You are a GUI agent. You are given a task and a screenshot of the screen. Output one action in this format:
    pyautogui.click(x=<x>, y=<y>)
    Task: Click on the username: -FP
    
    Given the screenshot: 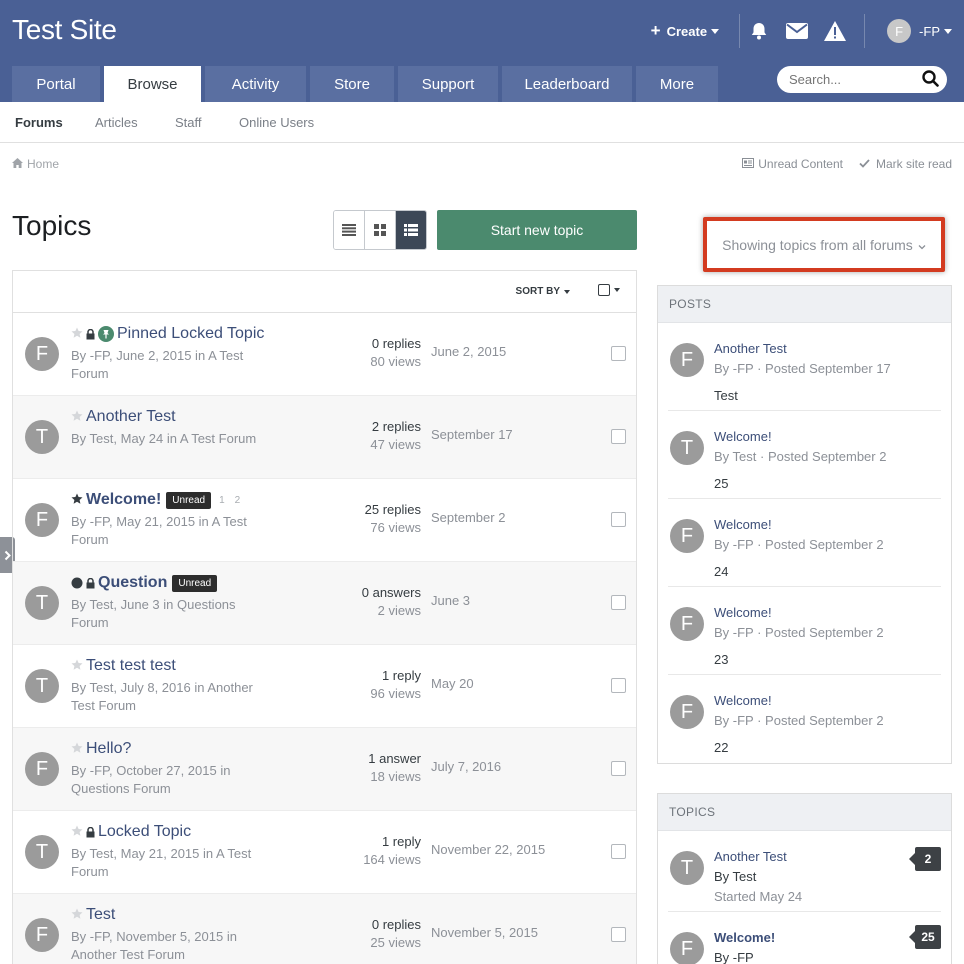 What is the action you would take?
    pyautogui.click(x=929, y=31)
    